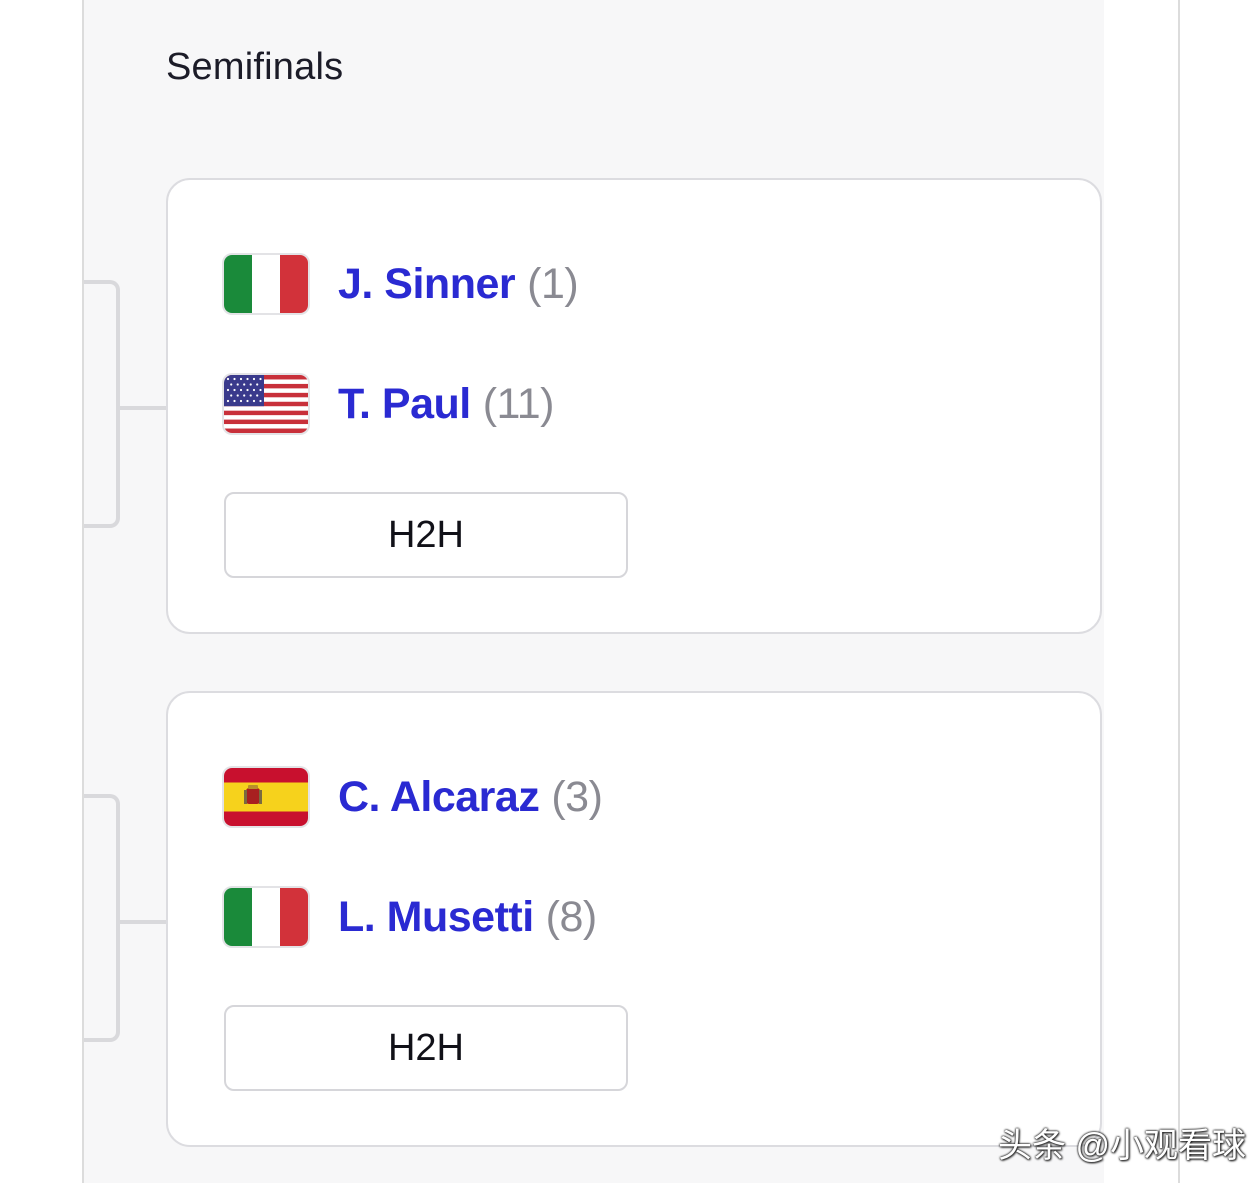 The height and width of the screenshot is (1183, 1260). Describe the element at coordinates (436, 917) in the screenshot. I see `player-name: L. Musetti` at that location.